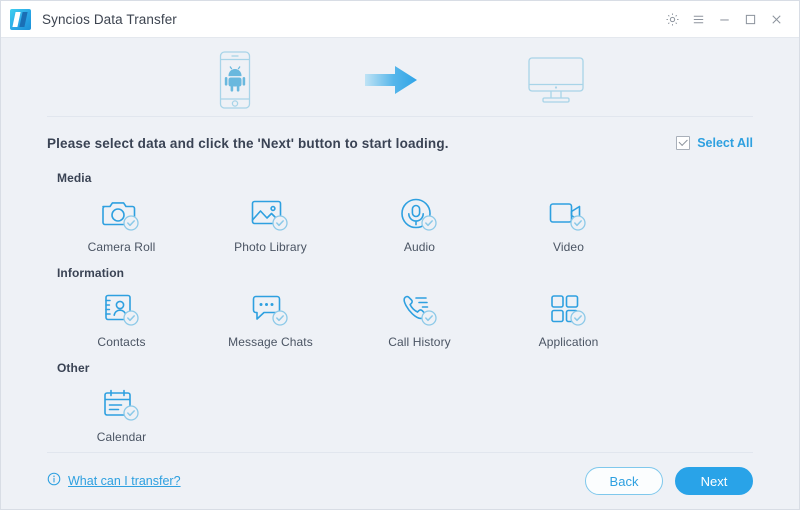 Image resolution: width=800 pixels, height=510 pixels. I want to click on data-item-label: Photo Library, so click(270, 247).